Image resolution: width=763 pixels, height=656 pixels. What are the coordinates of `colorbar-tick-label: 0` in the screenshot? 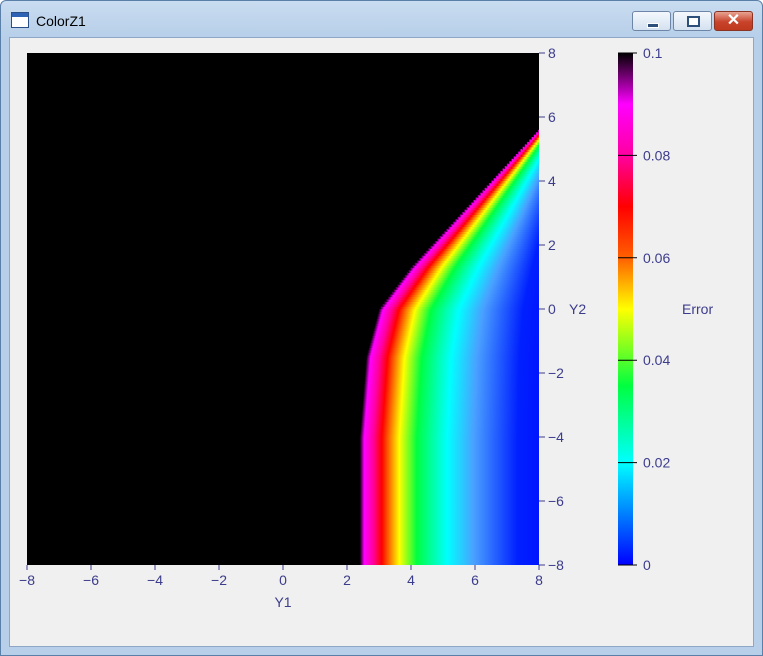 It's located at (647, 565).